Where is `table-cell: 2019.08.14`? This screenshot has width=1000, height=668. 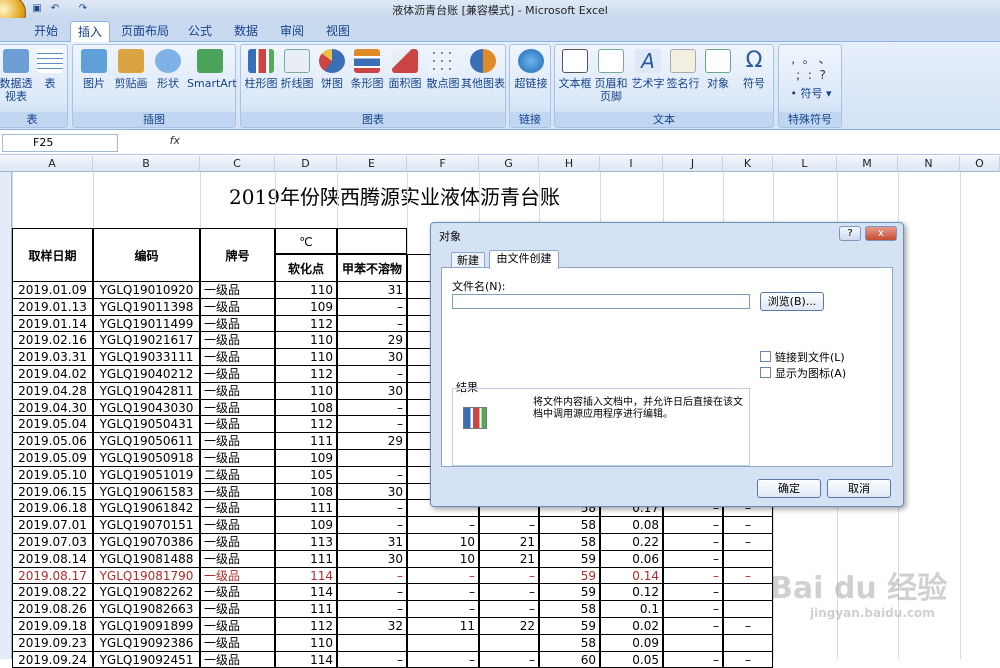
table-cell: 2019.08.14 is located at coordinates (52, 559).